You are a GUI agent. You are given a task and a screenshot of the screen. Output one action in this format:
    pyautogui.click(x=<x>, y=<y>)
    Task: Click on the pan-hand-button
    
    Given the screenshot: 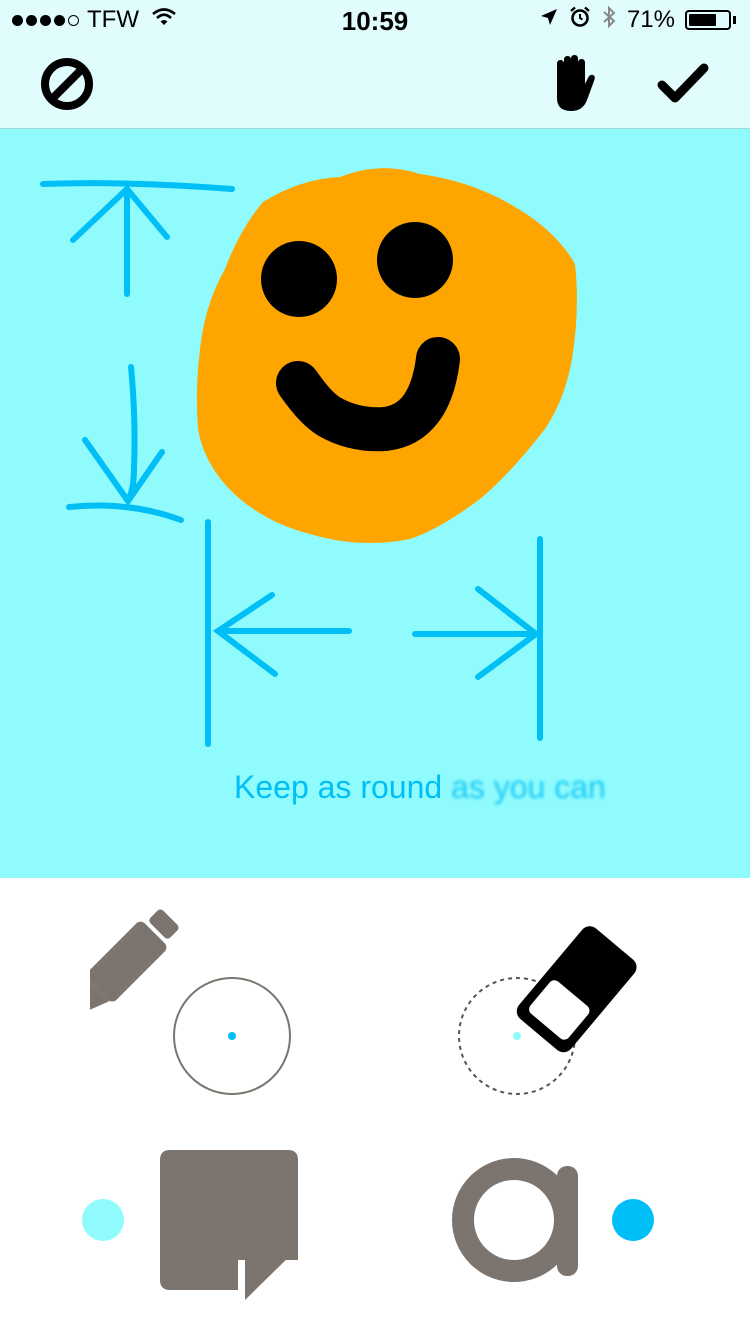 What is the action you would take?
    pyautogui.click(x=573, y=84)
    